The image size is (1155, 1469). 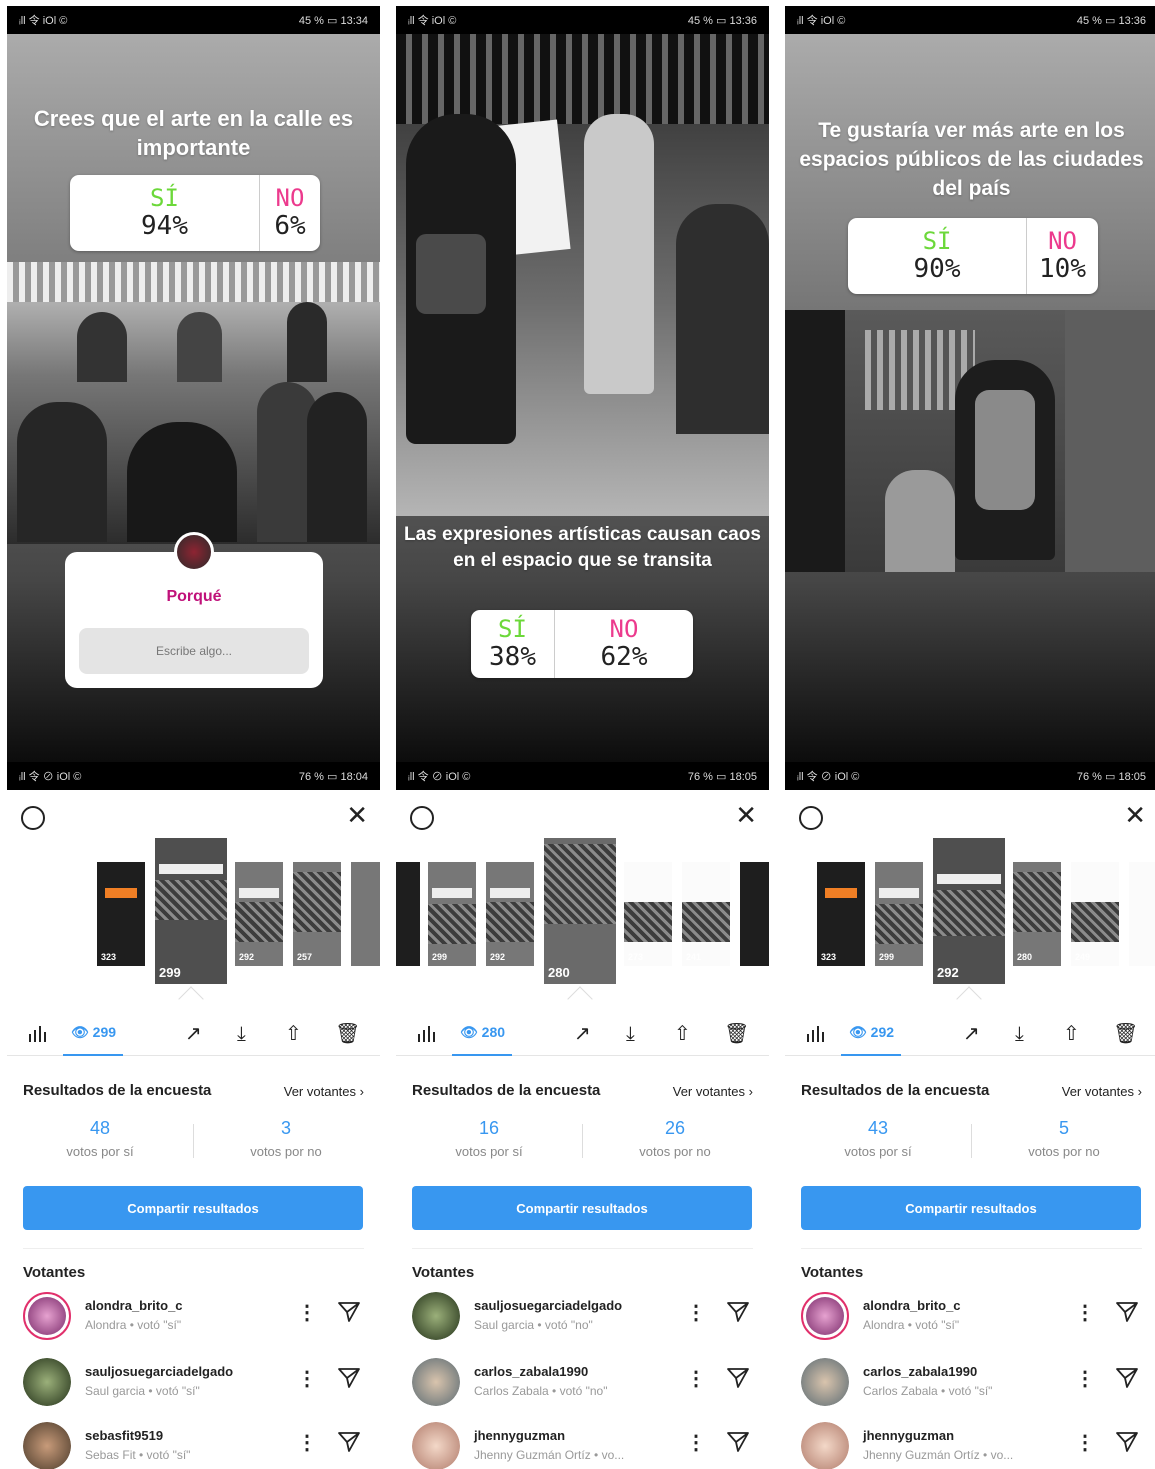 I want to click on poll-sticker: SÍ 38% NO 62%, so click(x=582, y=644).